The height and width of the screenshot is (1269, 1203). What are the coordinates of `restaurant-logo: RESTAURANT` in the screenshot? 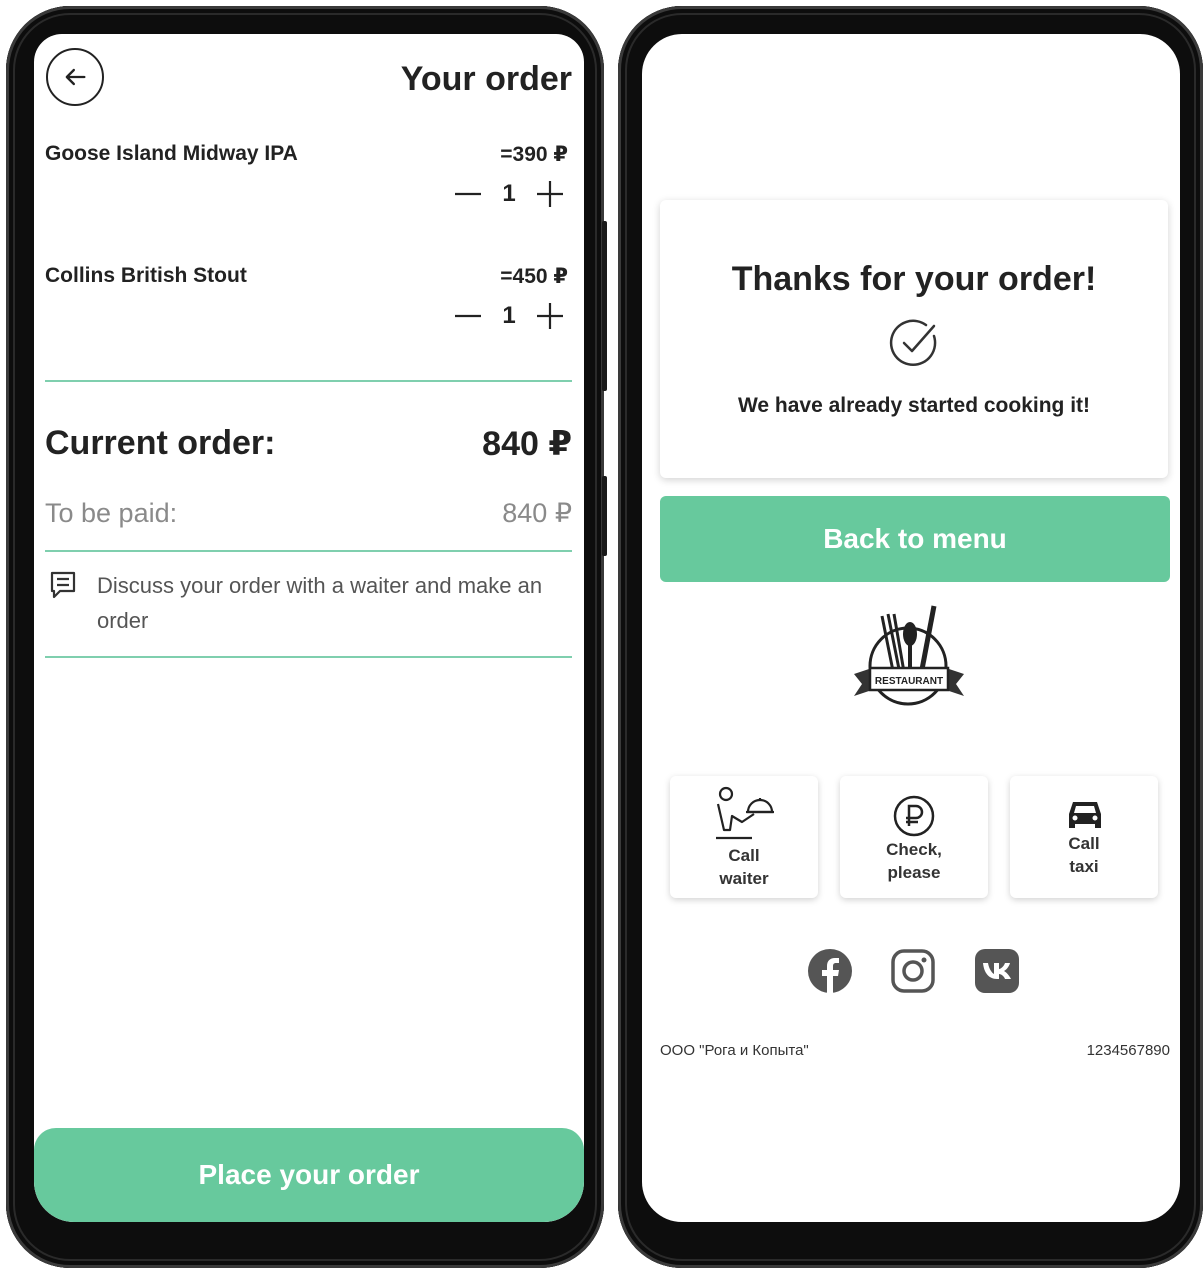 It's located at (909, 655).